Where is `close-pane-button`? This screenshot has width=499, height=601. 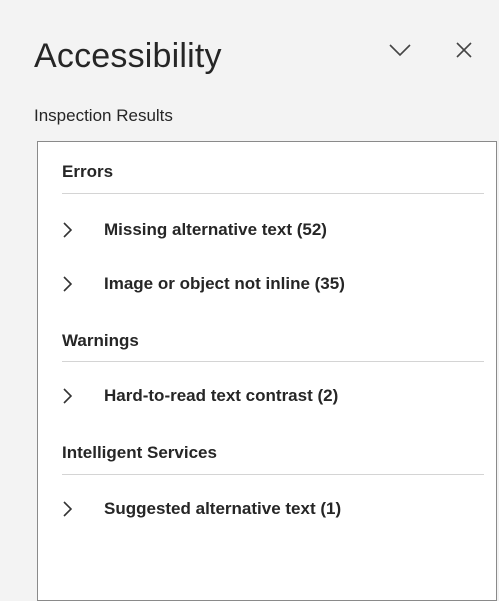
close-pane-button is located at coordinates (464, 50).